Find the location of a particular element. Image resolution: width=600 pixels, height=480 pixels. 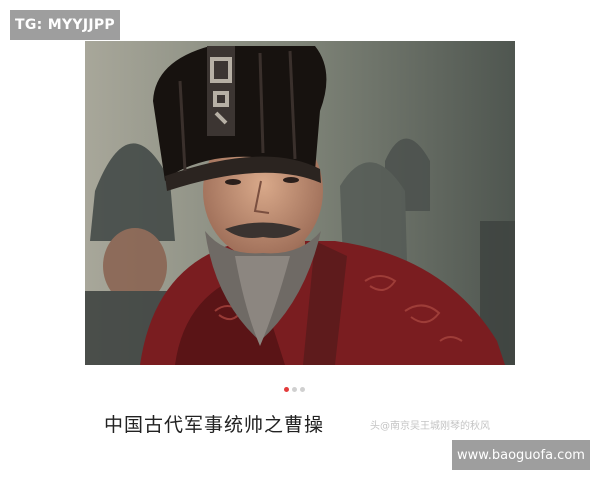

tg-watermark-label: TG: MYYJJPP is located at coordinates (65, 25).